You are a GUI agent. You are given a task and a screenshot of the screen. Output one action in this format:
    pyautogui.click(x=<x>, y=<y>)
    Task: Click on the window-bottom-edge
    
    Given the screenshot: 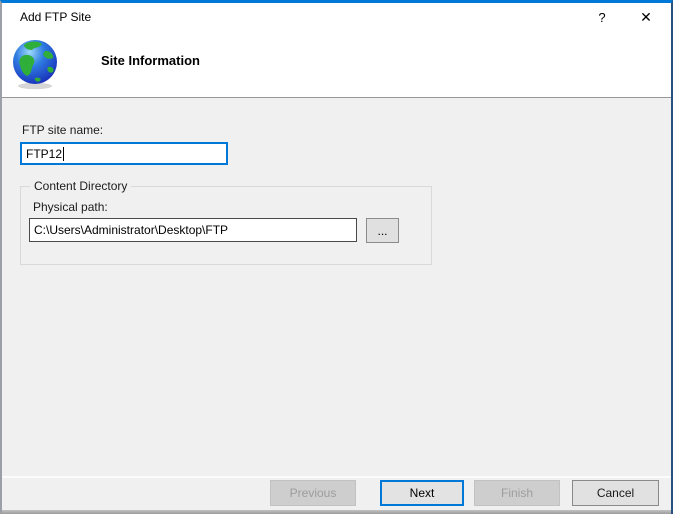 What is the action you would take?
    pyautogui.click(x=336, y=512)
    